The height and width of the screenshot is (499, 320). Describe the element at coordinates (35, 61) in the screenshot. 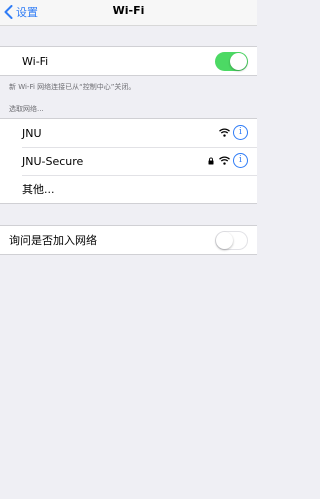

I see `wifi-toggle-label: Wi-Fi` at that location.